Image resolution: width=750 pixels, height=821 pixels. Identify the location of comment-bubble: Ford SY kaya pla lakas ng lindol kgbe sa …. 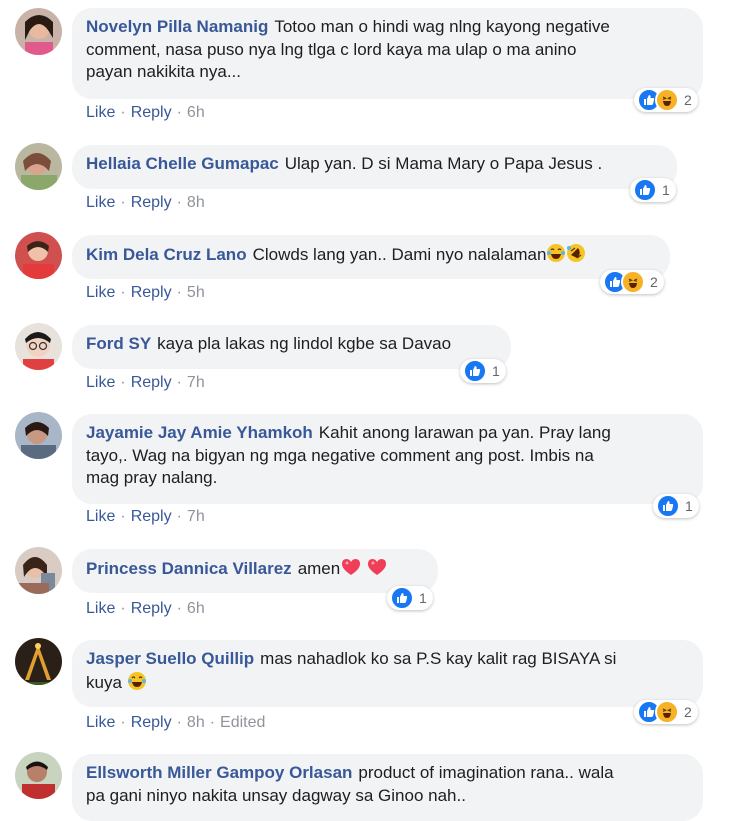
(291, 347).